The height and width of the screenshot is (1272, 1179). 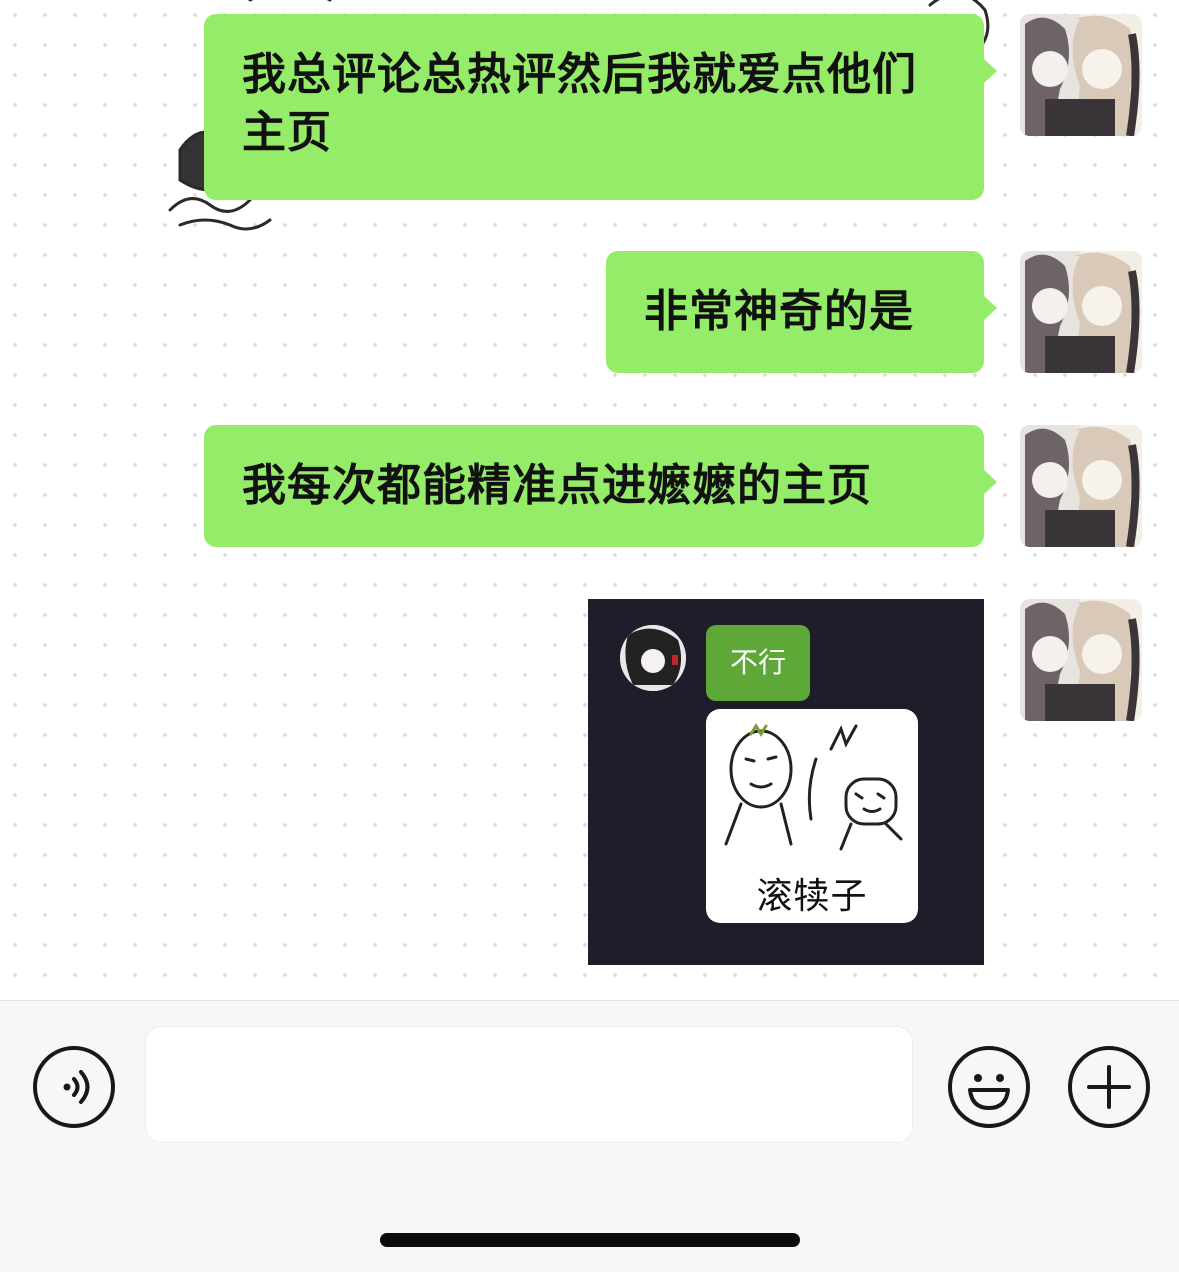 I want to click on plus-icon, so click(x=1109, y=1087).